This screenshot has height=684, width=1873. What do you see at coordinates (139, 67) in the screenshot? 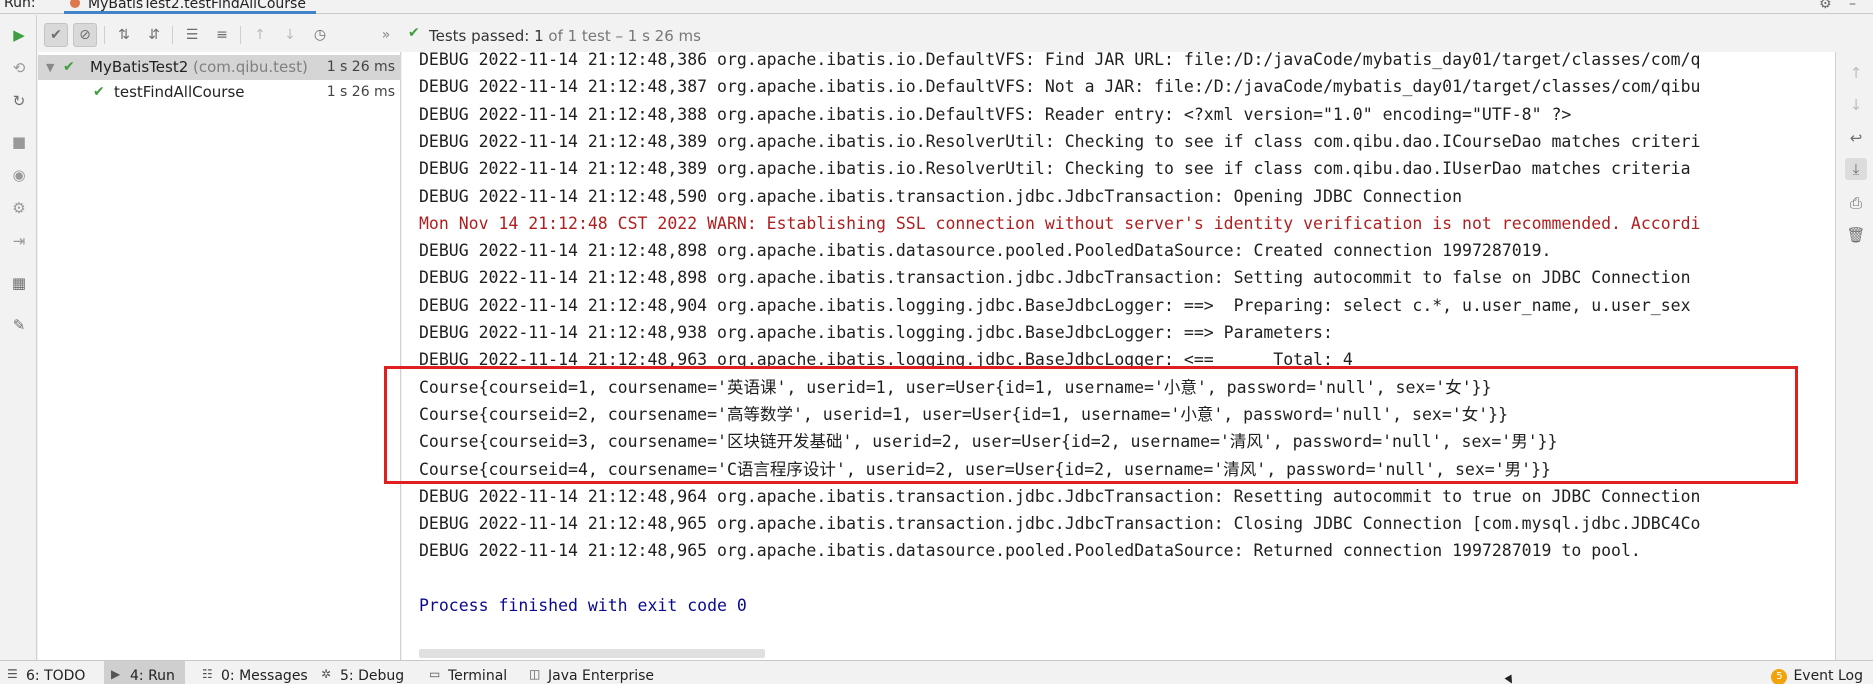
I see `root-class-name: MyBatisTest2` at bounding box center [139, 67].